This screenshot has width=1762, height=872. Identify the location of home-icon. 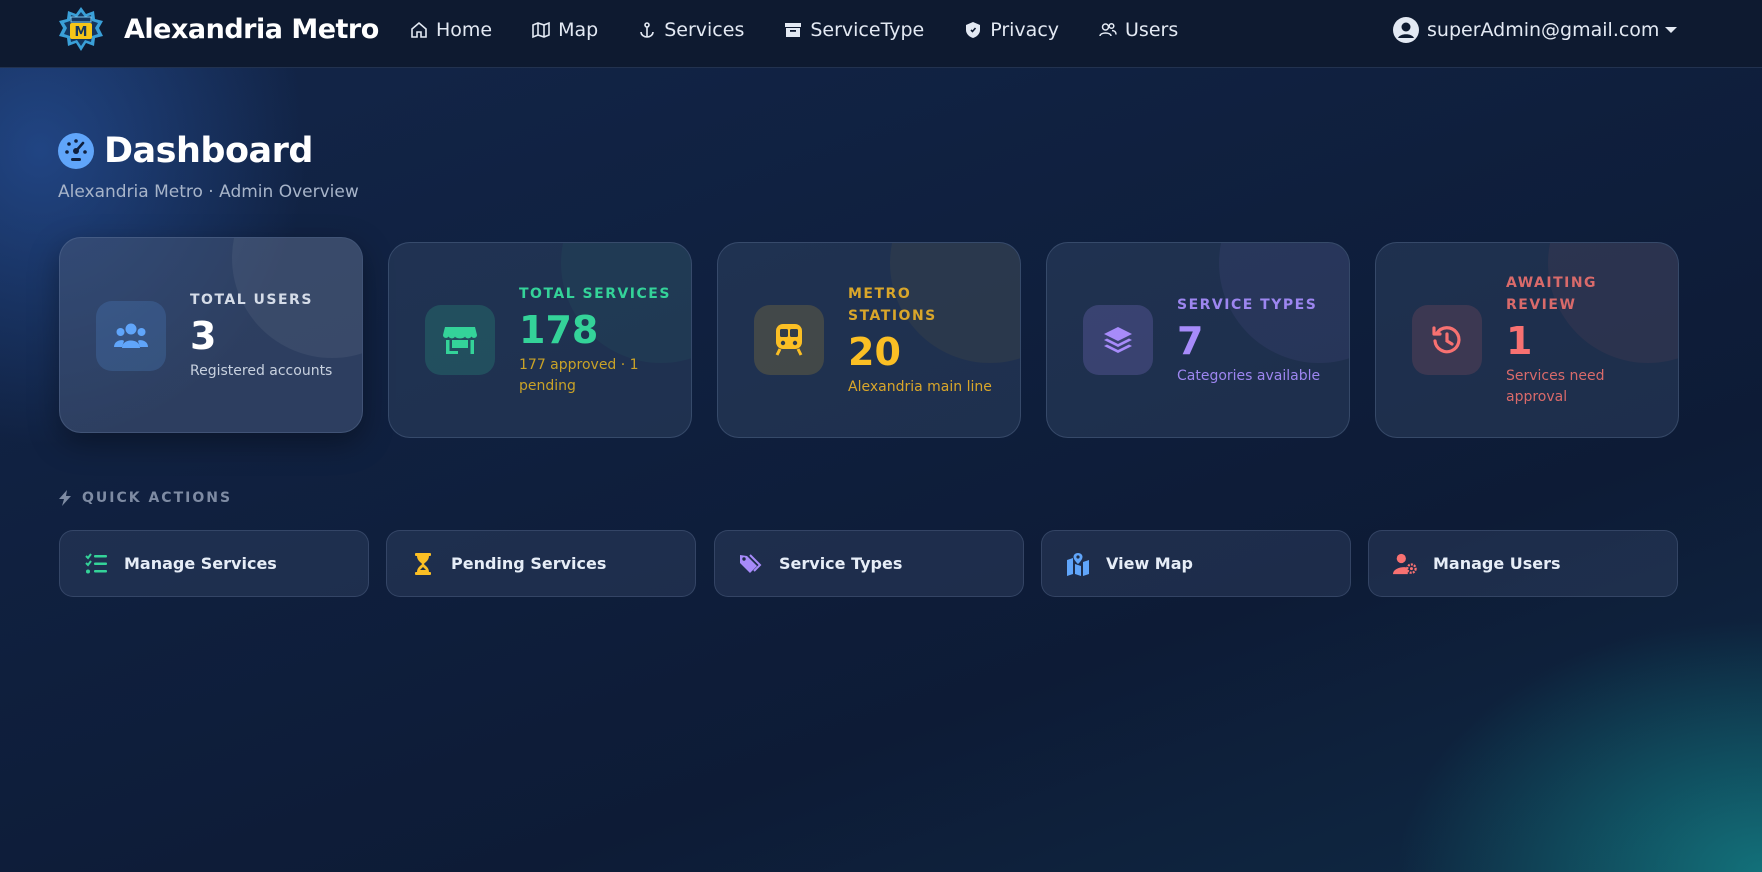
(419, 29).